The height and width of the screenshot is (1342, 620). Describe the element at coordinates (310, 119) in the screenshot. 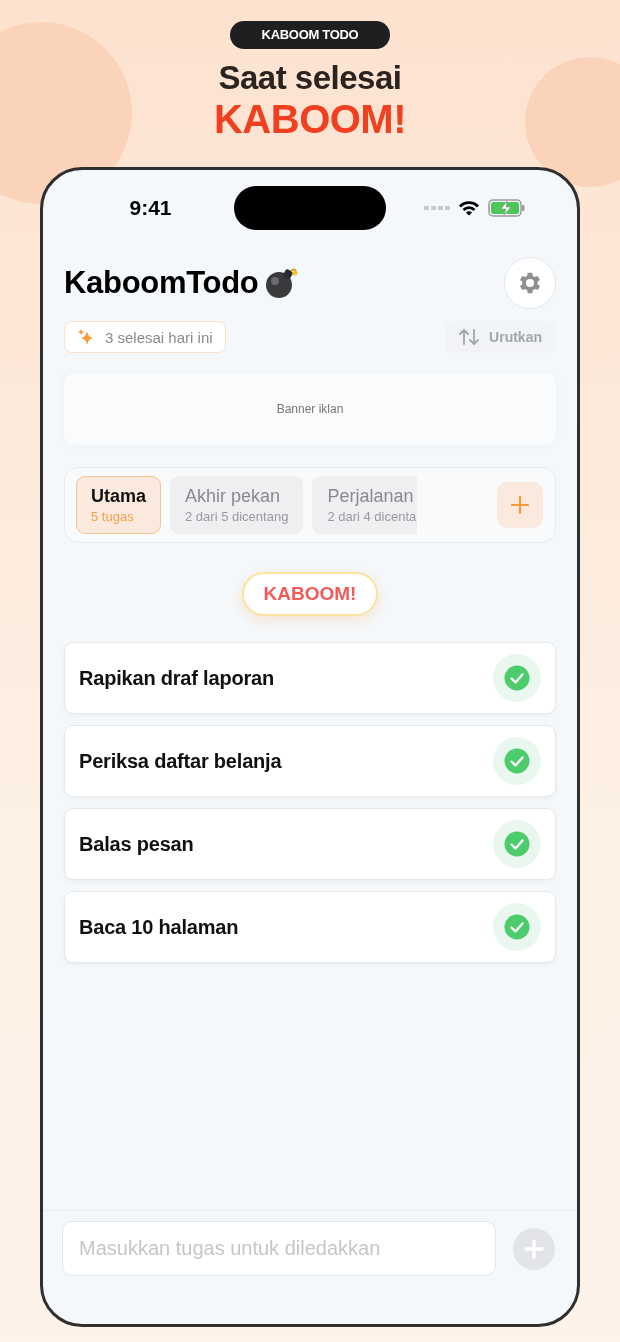

I see `headline-accent: KABOOM!` at that location.